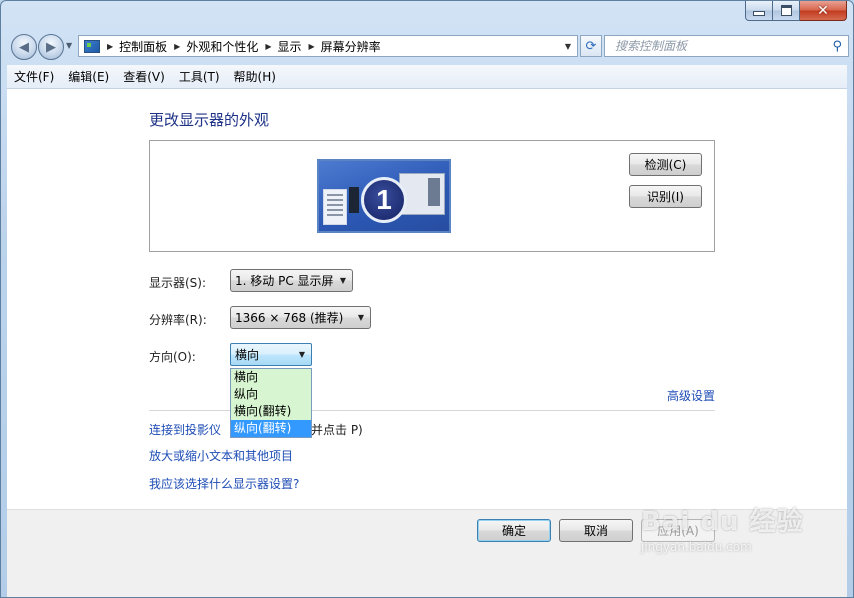 The width and height of the screenshot is (854, 598). I want to click on identify-button: 识别(I), so click(665, 196).